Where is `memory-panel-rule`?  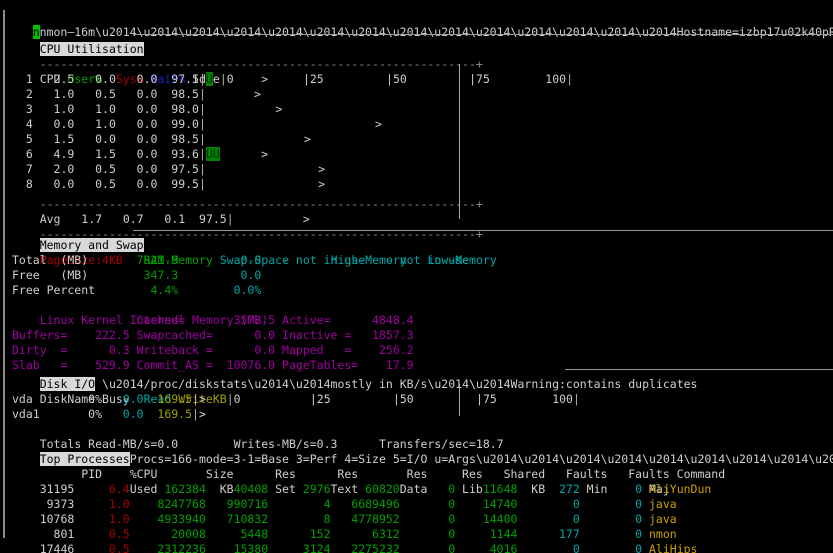 memory-panel-rule is located at coordinates (483, 230).